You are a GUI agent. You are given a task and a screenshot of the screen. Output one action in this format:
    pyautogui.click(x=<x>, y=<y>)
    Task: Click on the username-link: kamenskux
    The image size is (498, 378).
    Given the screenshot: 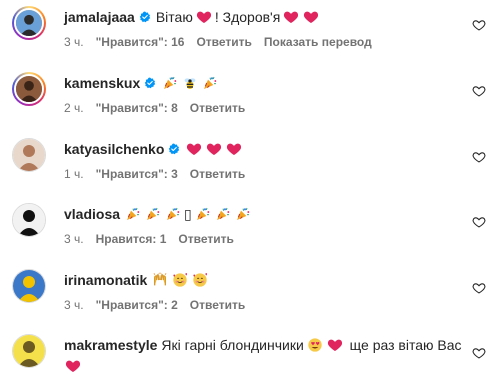 What is the action you would take?
    pyautogui.click(x=102, y=83)
    